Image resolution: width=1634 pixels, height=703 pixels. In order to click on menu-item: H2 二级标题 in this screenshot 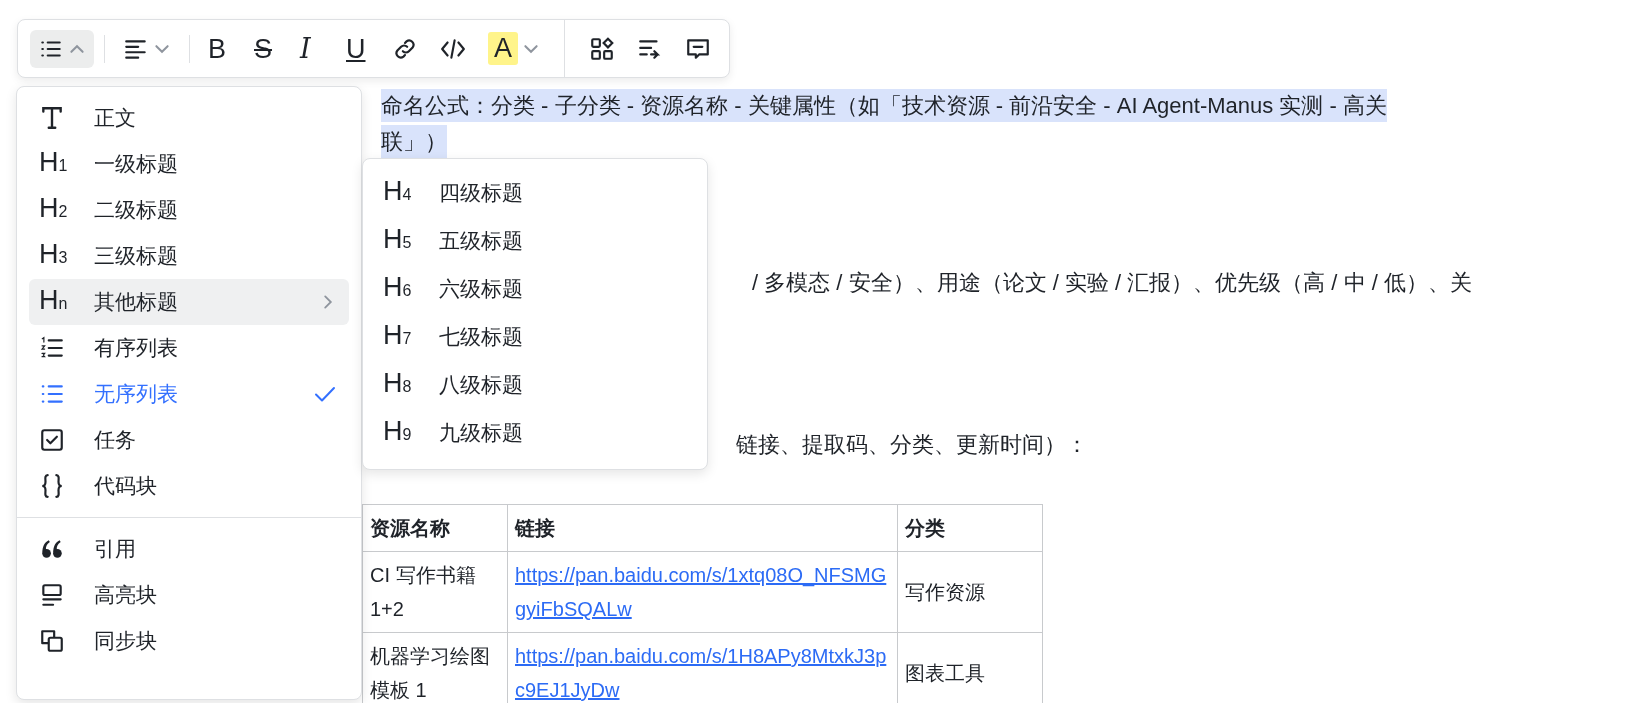, I will do `click(189, 210)`.